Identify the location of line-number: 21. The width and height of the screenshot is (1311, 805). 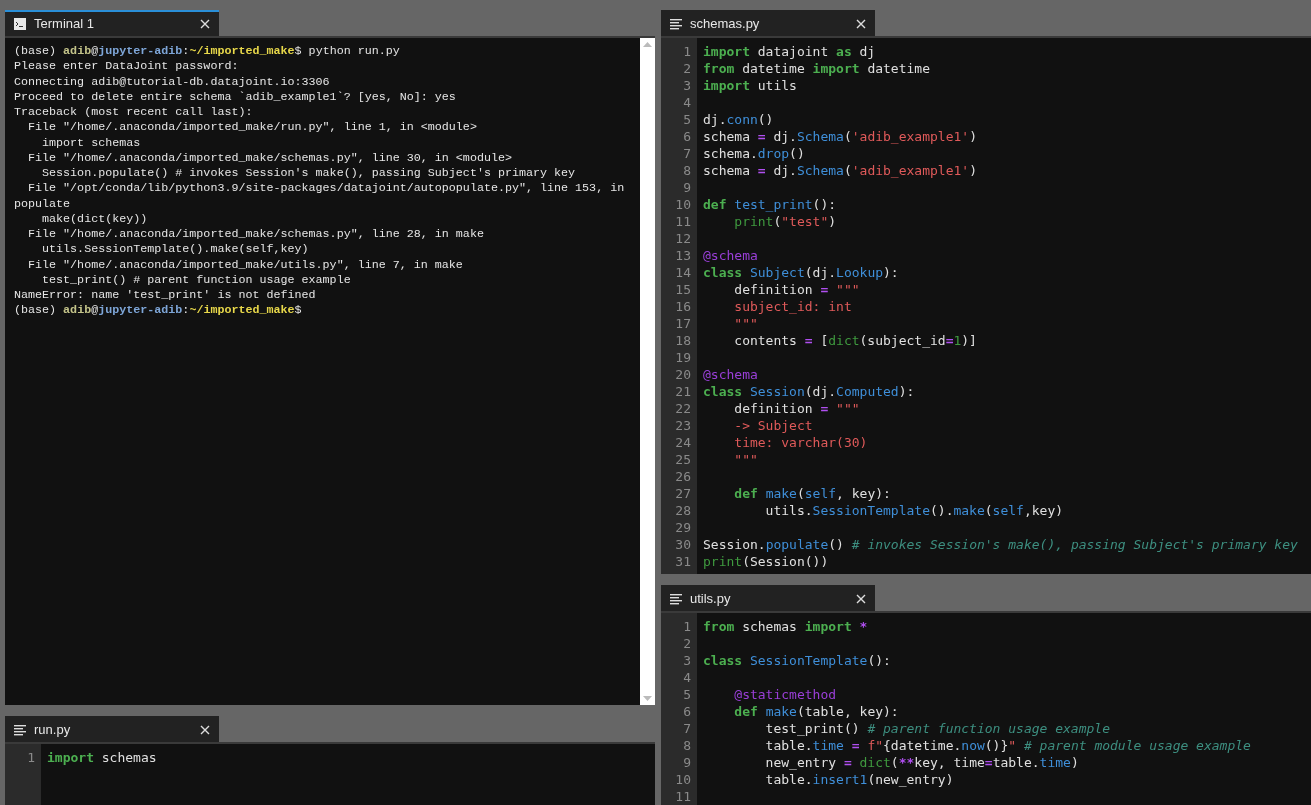
(682, 391).